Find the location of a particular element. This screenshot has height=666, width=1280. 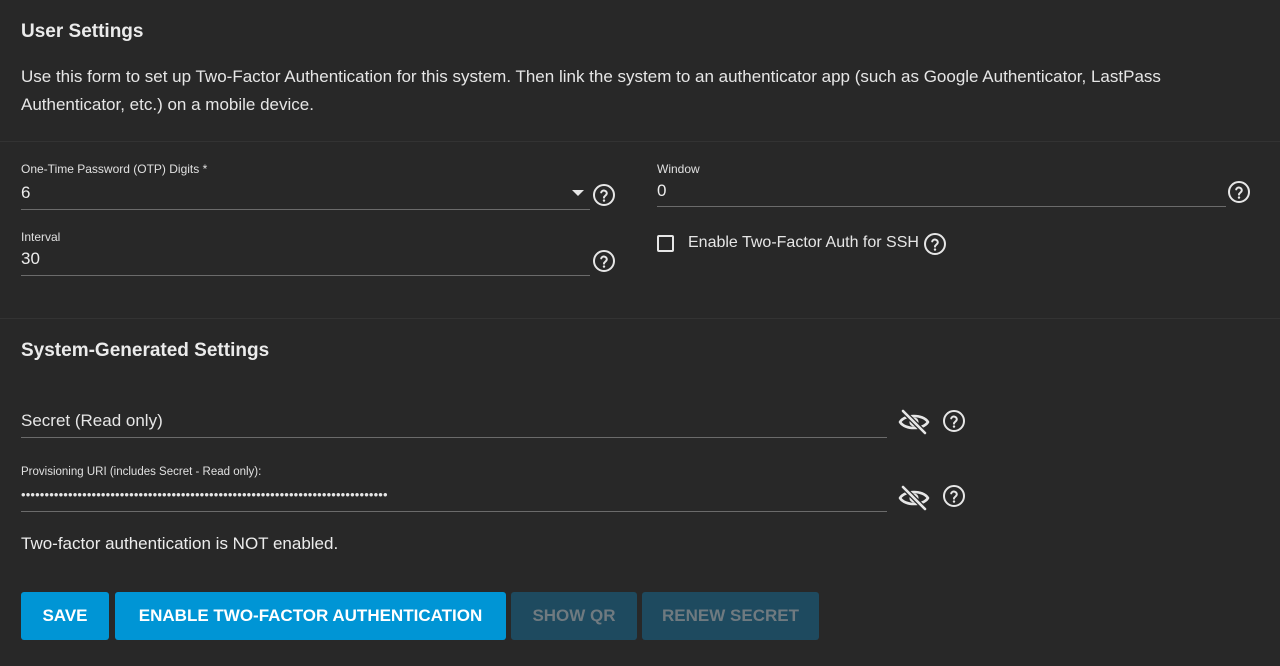

renew-secret-button: RENEW SECRET is located at coordinates (730, 616).